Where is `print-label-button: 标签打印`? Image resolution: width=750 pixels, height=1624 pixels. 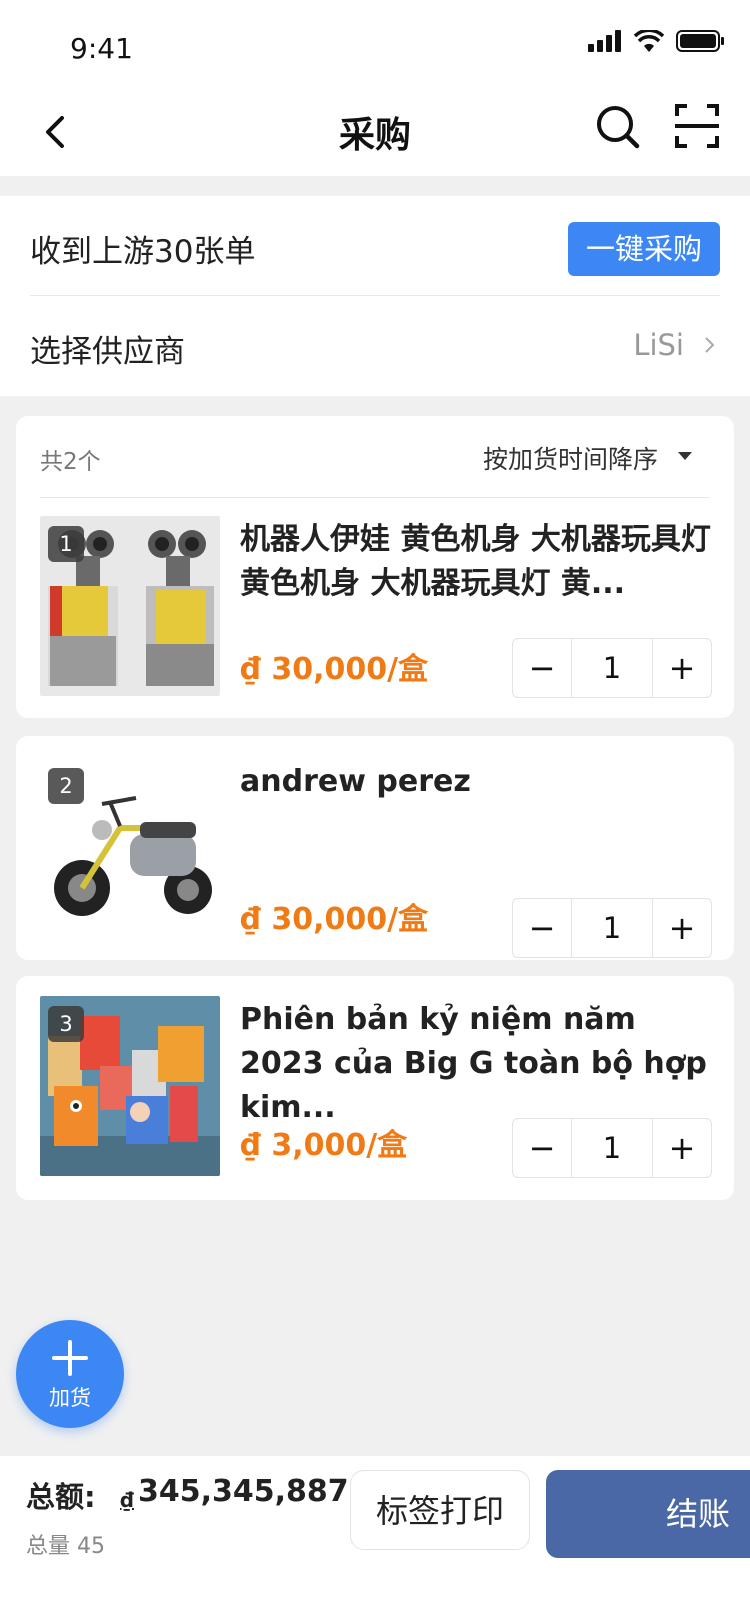
print-label-button: 标签打印 is located at coordinates (440, 1510).